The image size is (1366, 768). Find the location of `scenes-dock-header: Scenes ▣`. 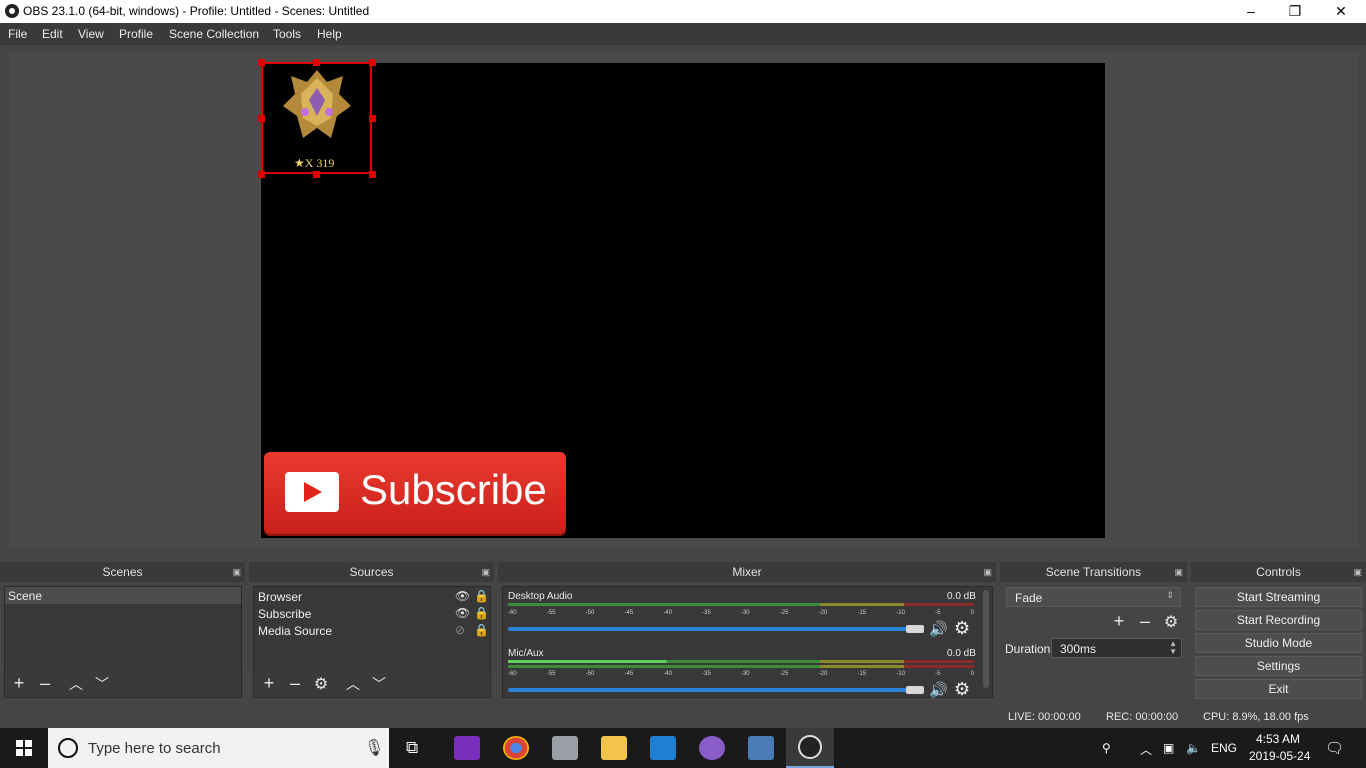

scenes-dock-header: Scenes ▣ is located at coordinates (122, 572).